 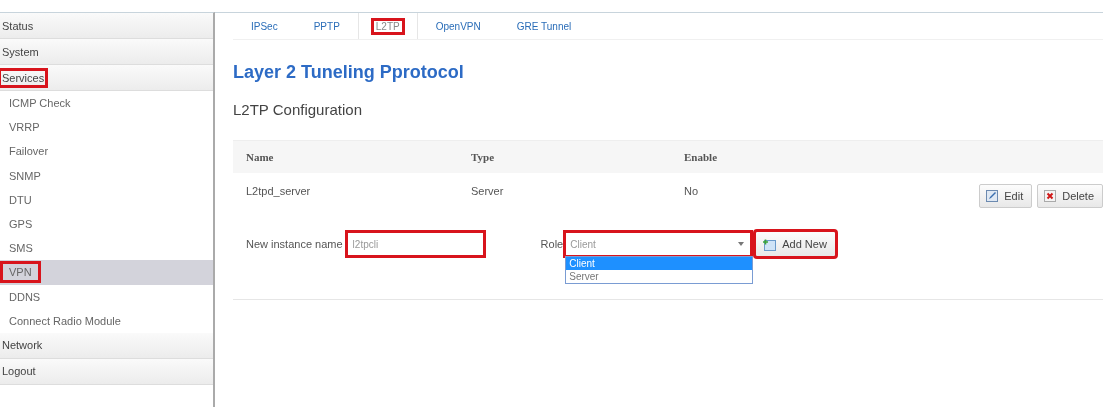 What do you see at coordinates (264, 26) in the screenshot?
I see `tab-label: IPSec` at bounding box center [264, 26].